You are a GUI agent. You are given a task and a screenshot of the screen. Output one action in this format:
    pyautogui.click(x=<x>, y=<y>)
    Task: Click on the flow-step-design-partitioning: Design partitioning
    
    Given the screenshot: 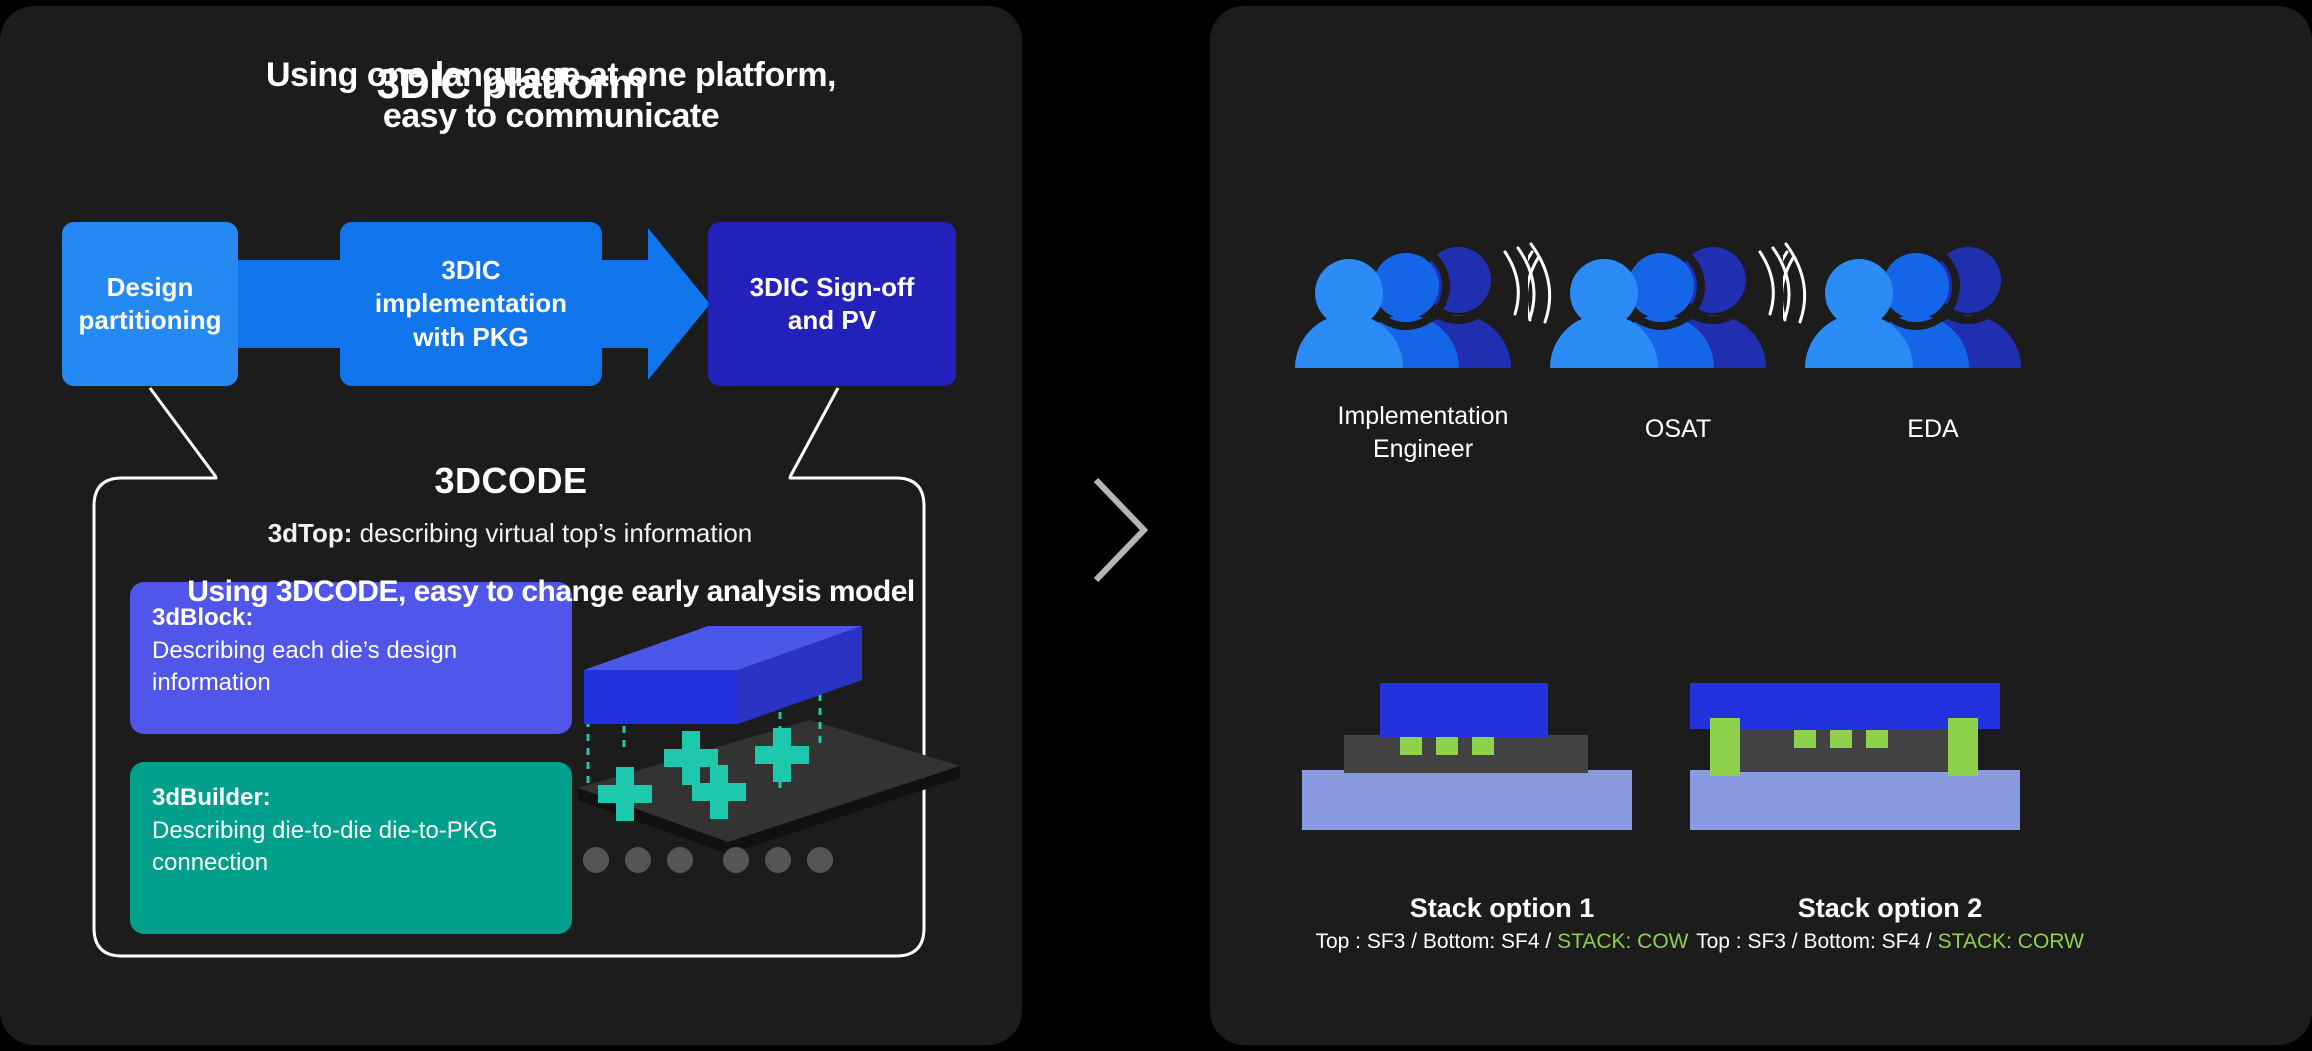 What is the action you would take?
    pyautogui.click(x=150, y=304)
    